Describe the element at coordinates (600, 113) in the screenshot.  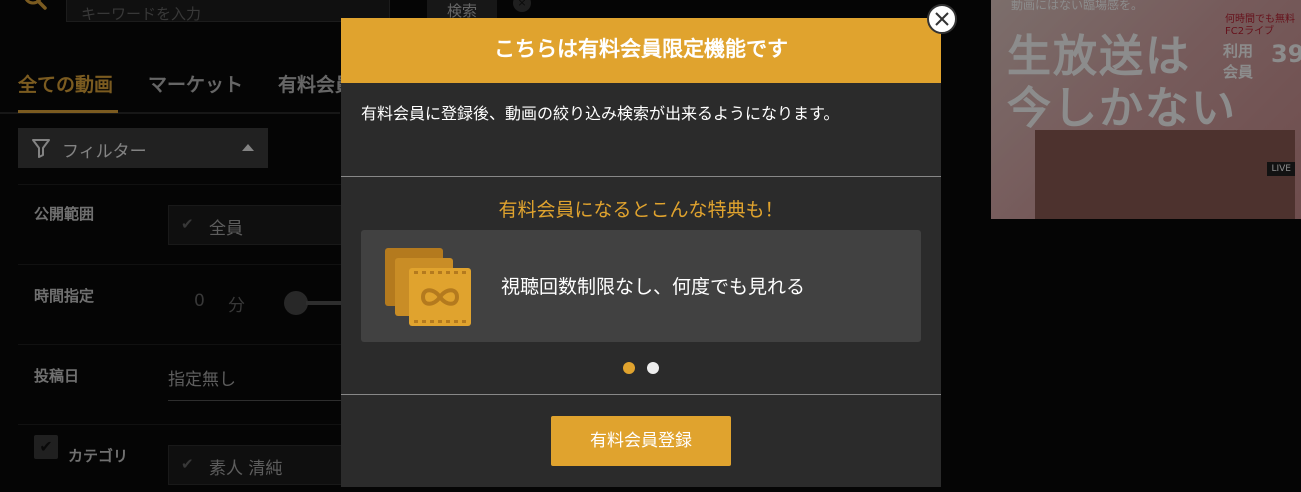
I see `modal-description: 有料会員に登録後、動画の絞り込み検索が出来るようになります。` at that location.